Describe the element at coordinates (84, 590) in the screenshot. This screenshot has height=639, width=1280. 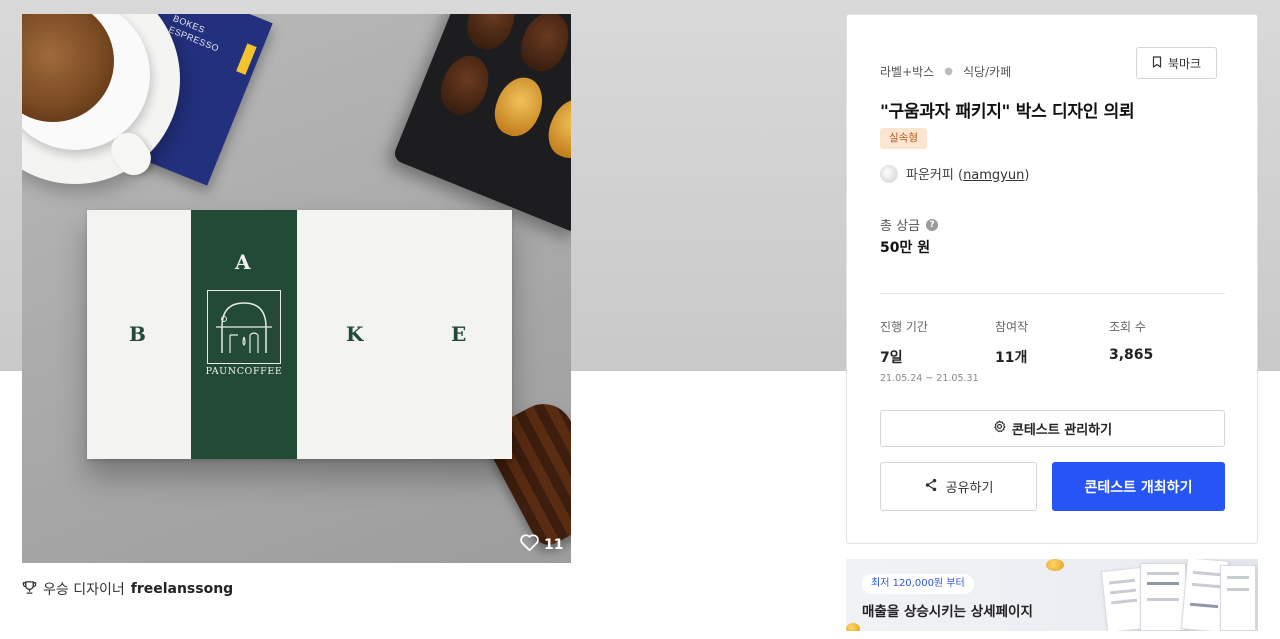
I see `winner-label: 우승 디자이너` at that location.